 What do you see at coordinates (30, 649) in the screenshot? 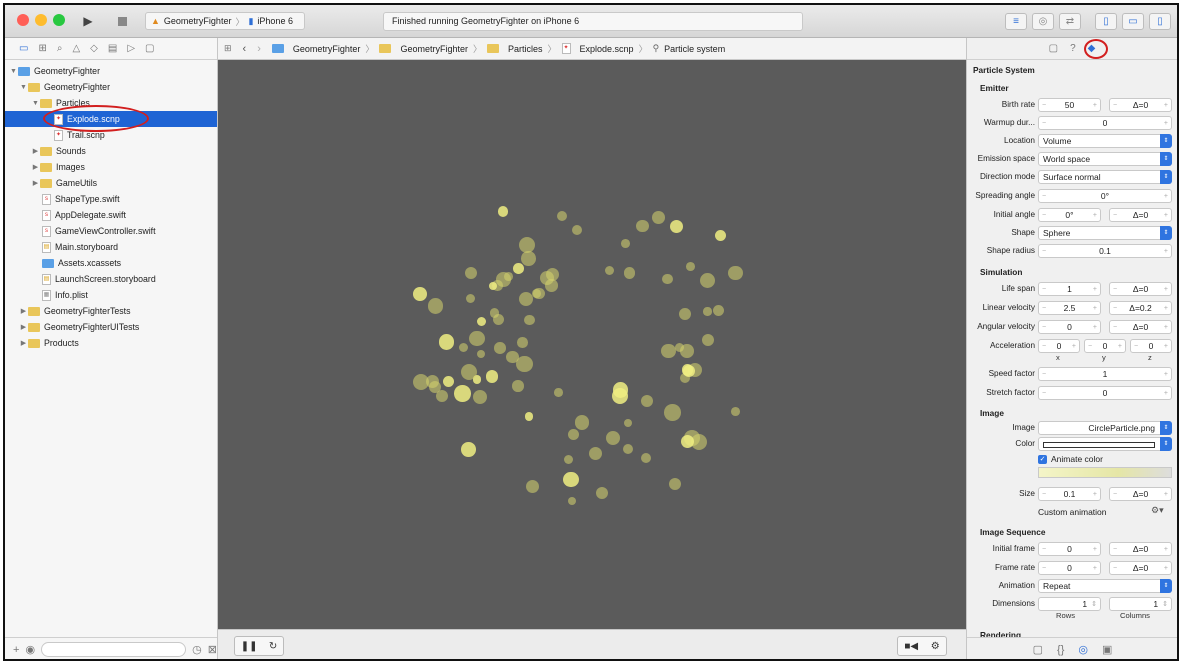
I see `filter-icon: ◉` at bounding box center [30, 649].